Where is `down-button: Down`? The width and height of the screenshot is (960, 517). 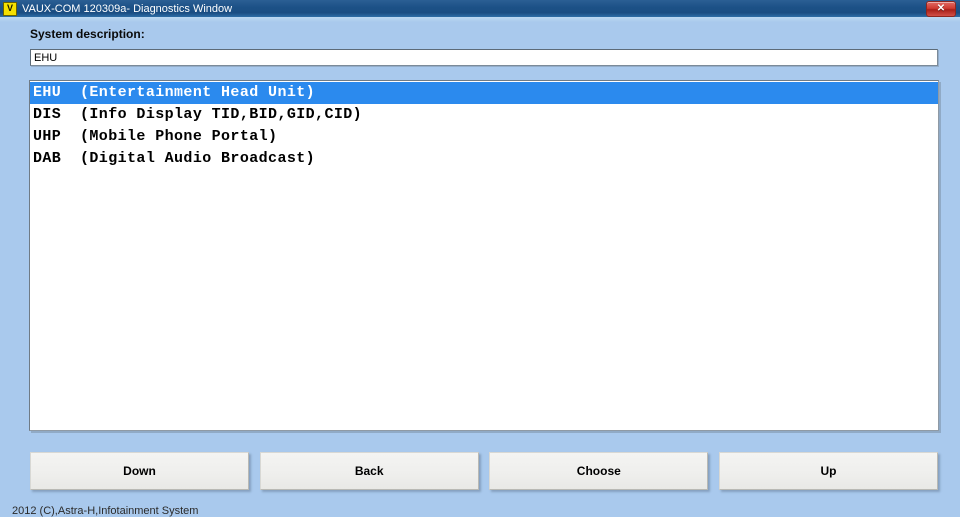
down-button: Down is located at coordinates (139, 471).